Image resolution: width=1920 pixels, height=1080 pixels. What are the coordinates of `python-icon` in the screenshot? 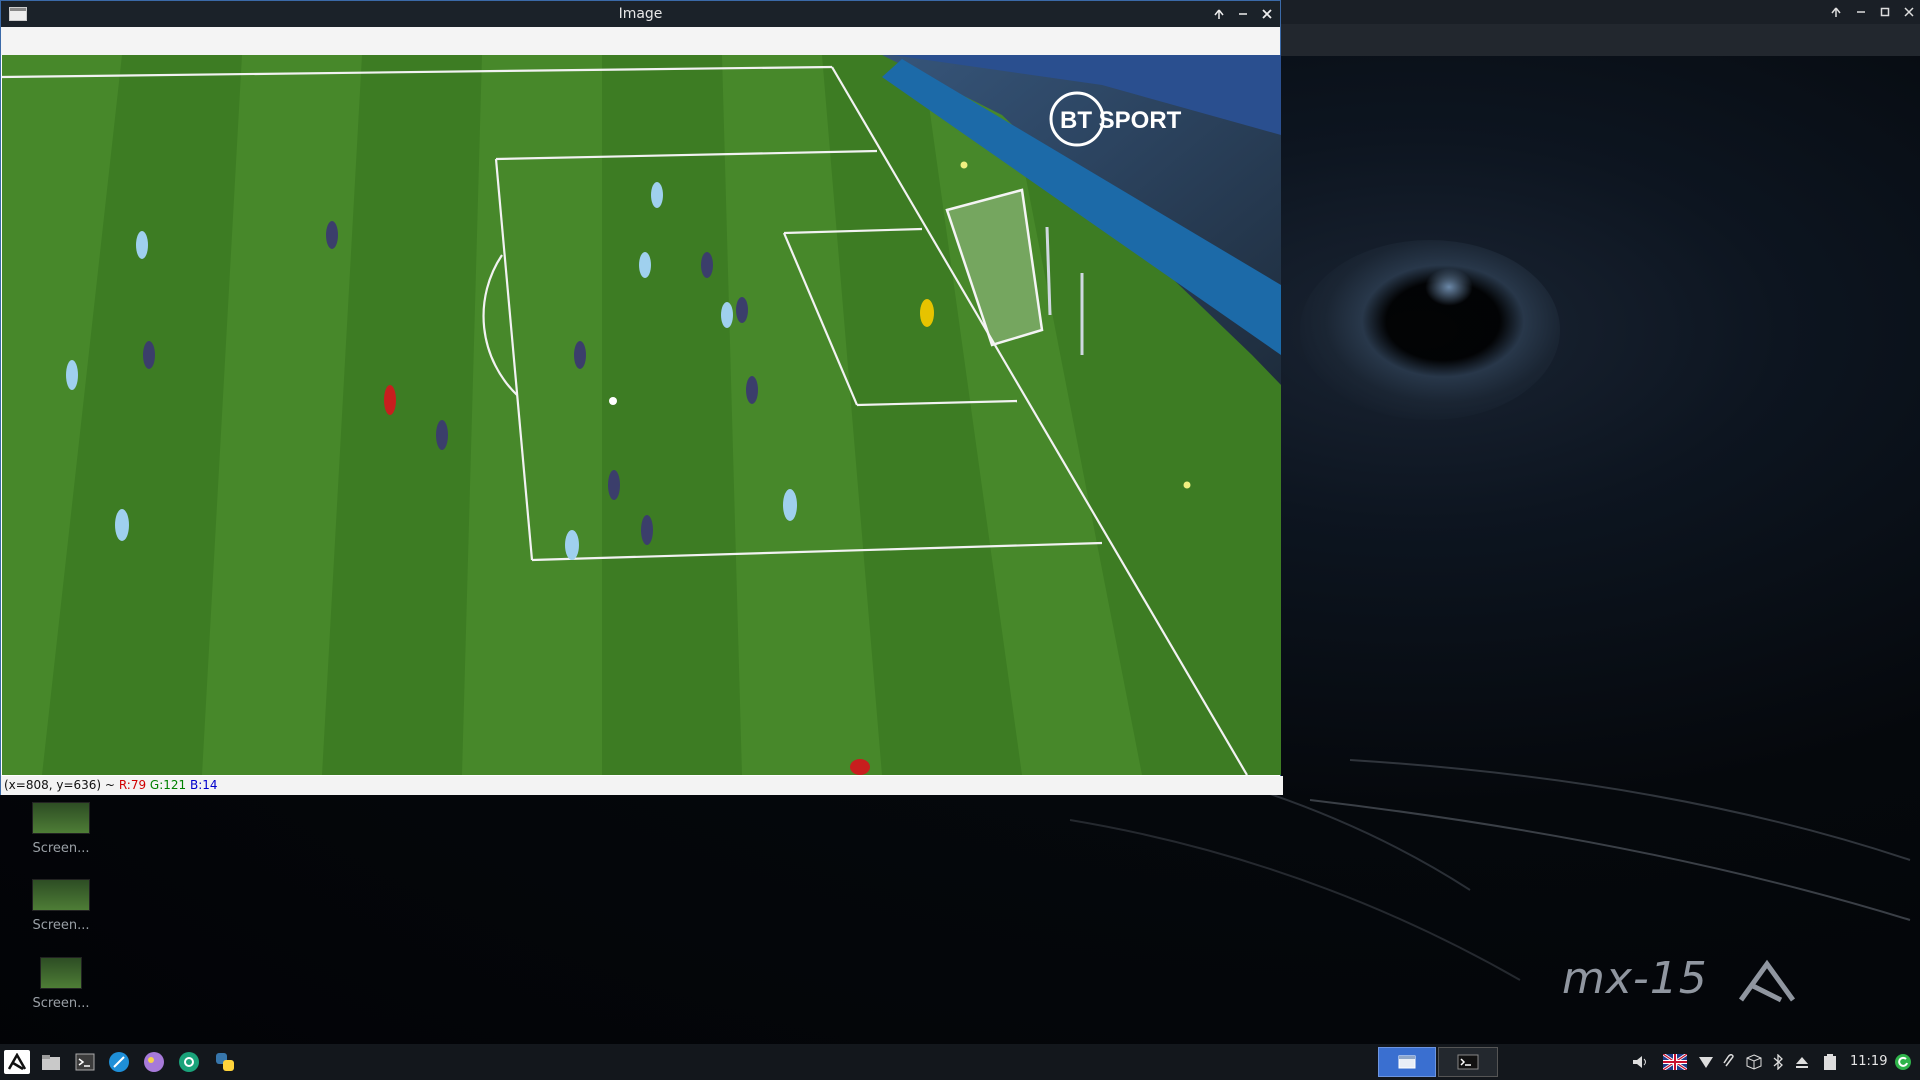 It's located at (225, 1062).